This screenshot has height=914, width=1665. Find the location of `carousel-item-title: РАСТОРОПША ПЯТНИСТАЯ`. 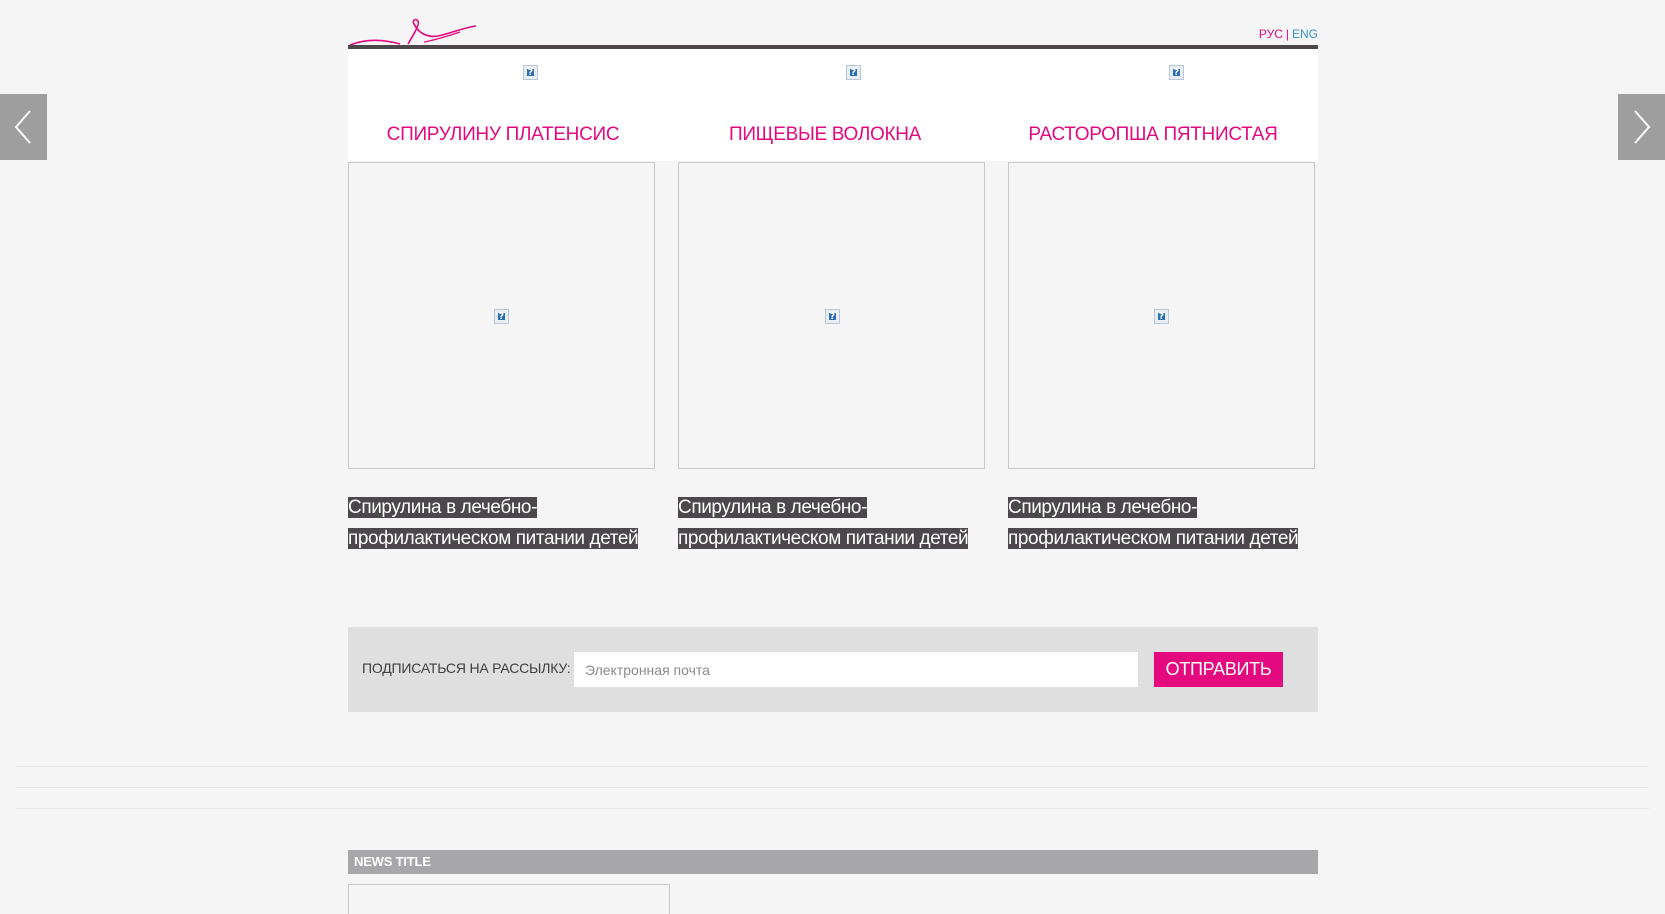

carousel-item-title: РАСТОРОПША ПЯТНИСТАЯ is located at coordinates (1153, 135).